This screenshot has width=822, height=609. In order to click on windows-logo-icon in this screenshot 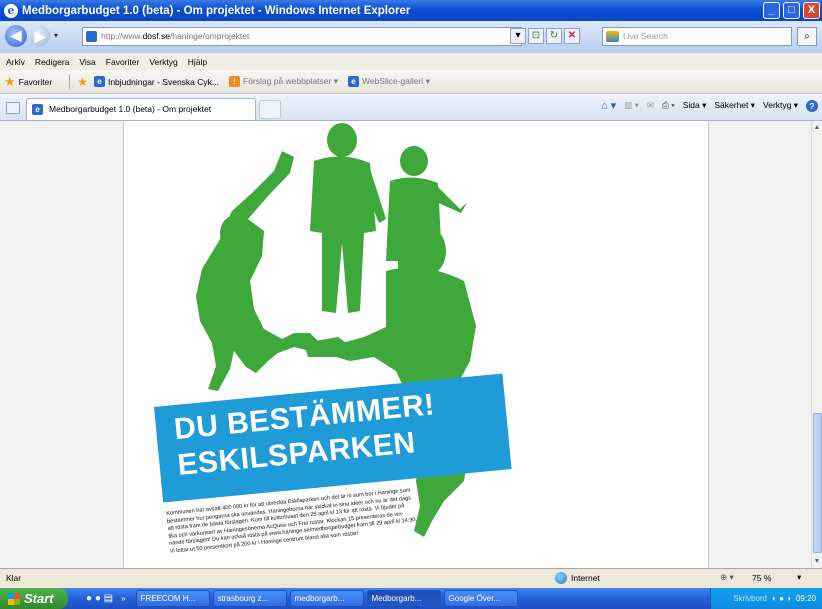, I will do `click(14, 598)`.